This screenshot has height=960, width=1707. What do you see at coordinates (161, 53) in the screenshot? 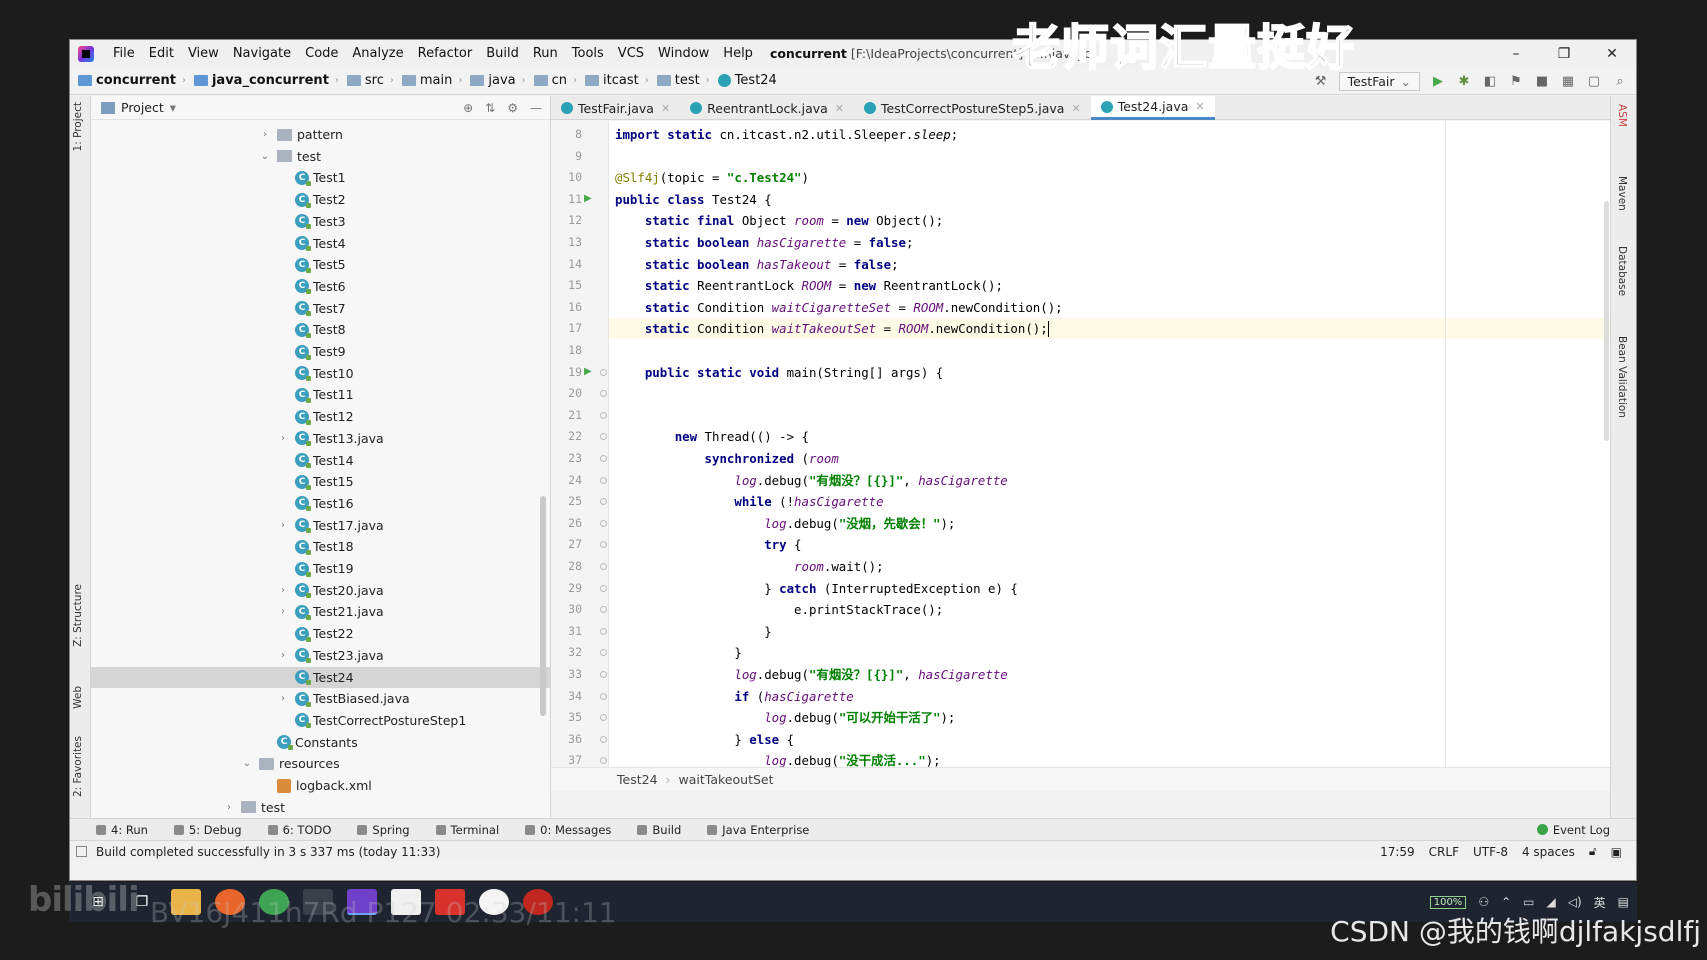
I see `menu-edit: Edit` at bounding box center [161, 53].